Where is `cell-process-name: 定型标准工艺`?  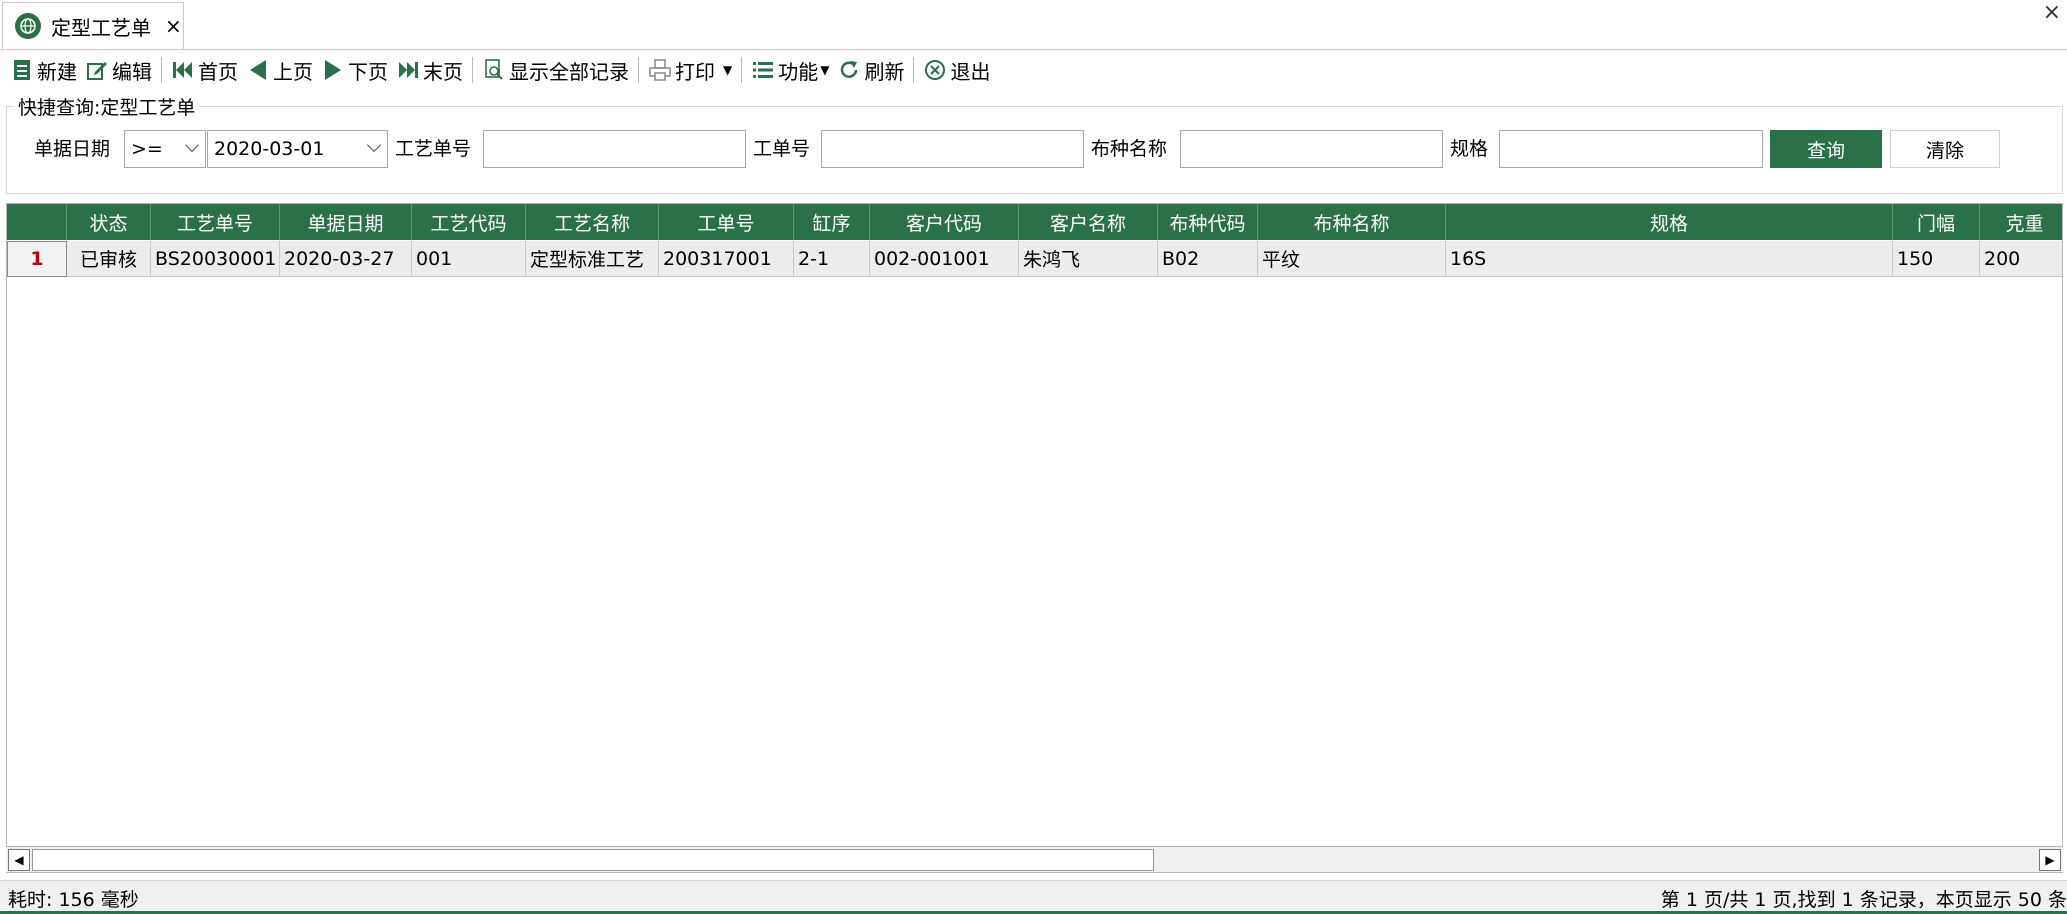
cell-process-name: 定型标准工艺 is located at coordinates (592, 259).